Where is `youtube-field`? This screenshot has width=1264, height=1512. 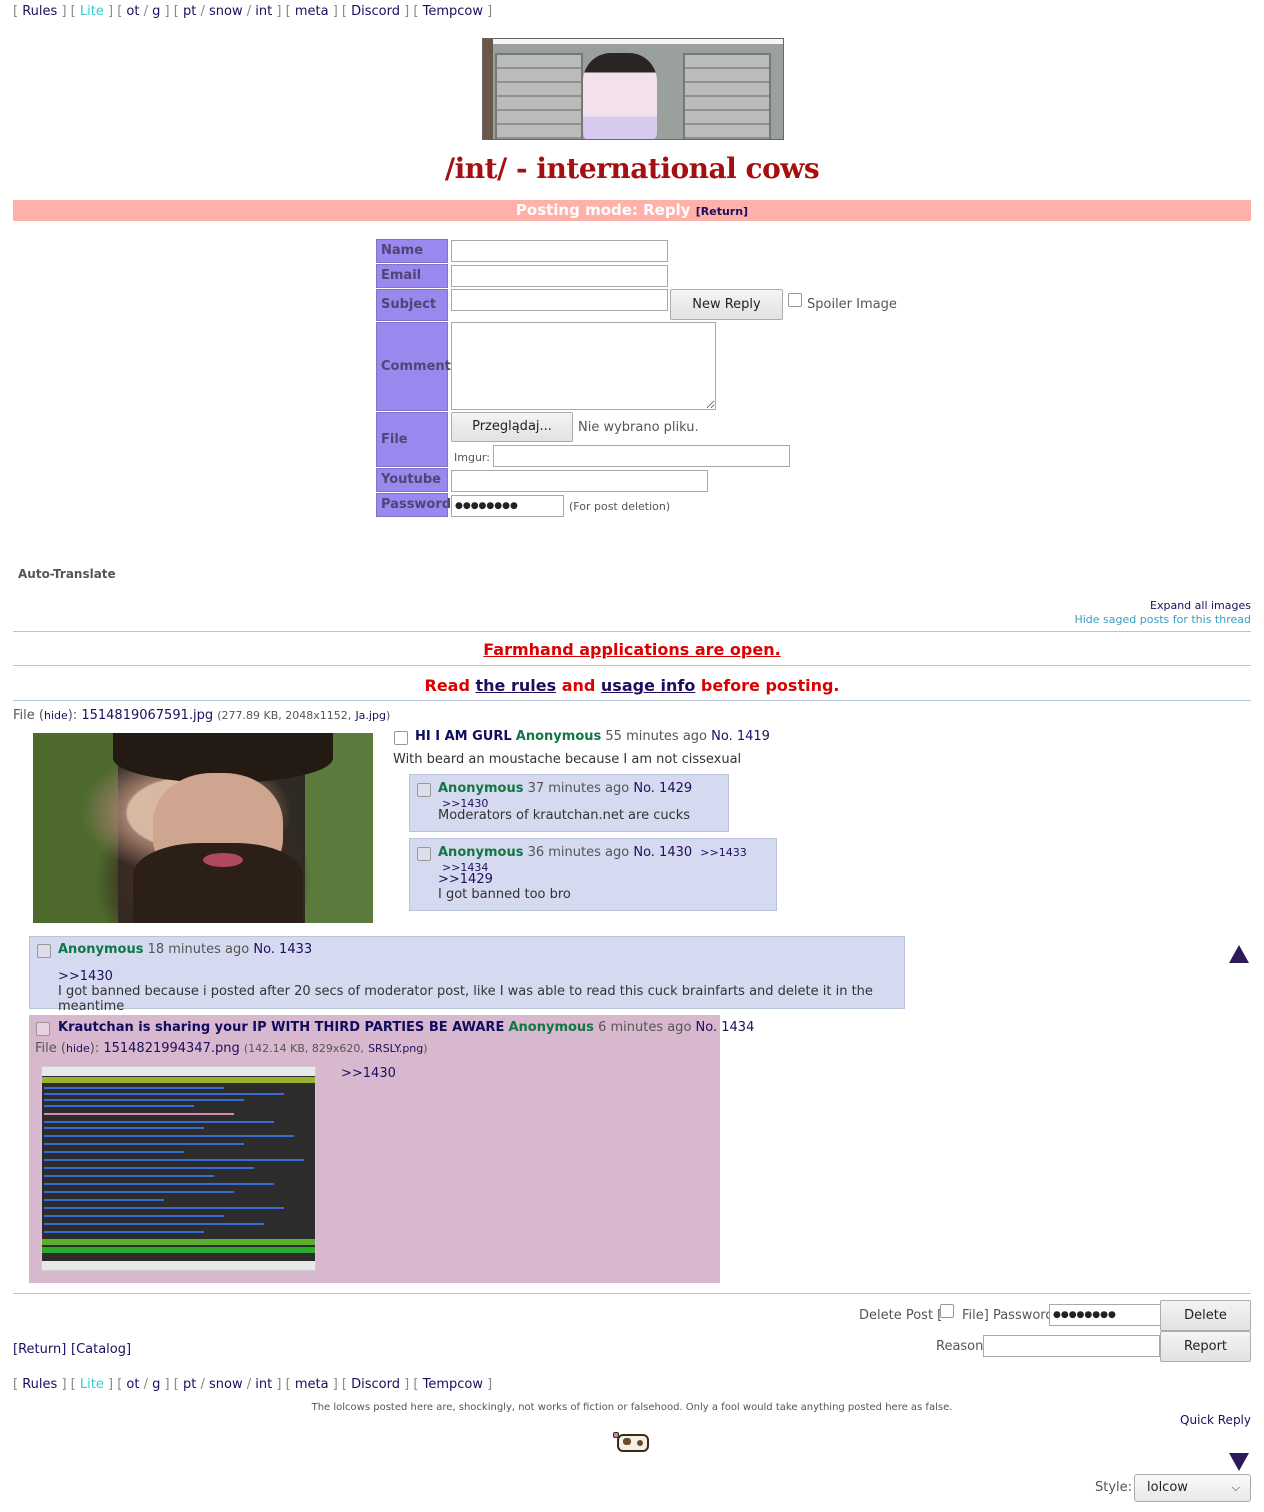
youtube-field is located at coordinates (579, 481).